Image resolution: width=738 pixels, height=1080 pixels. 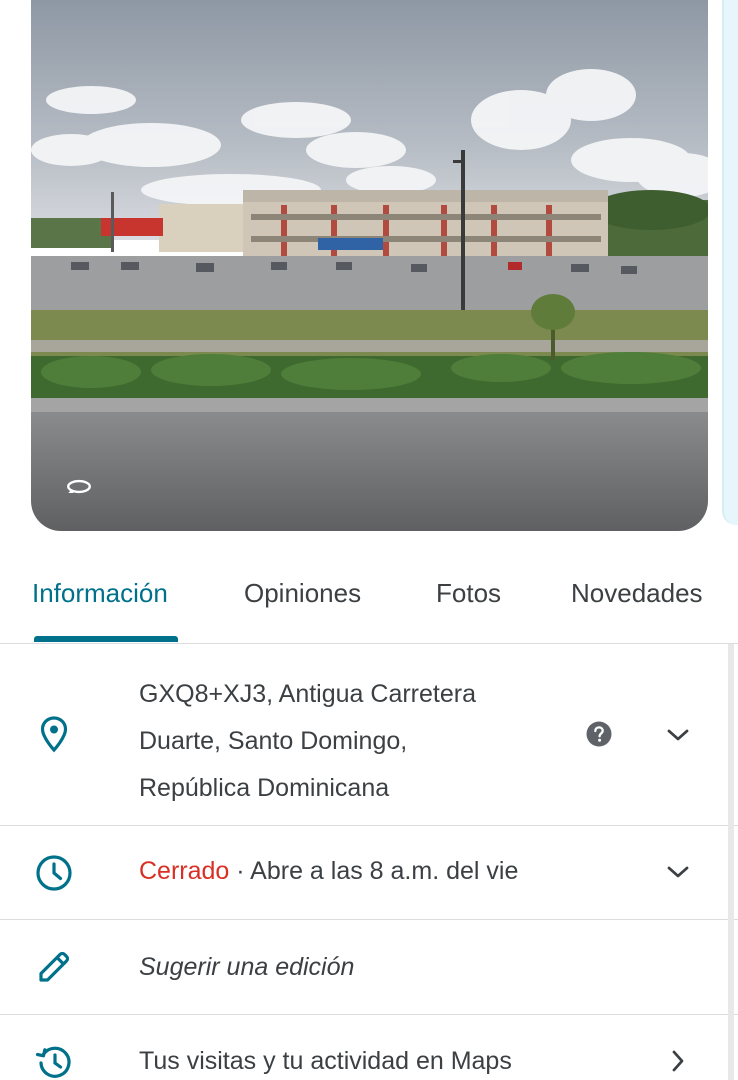 What do you see at coordinates (264, 788) in the screenshot?
I see `address-line-3: República Dominicana` at bounding box center [264, 788].